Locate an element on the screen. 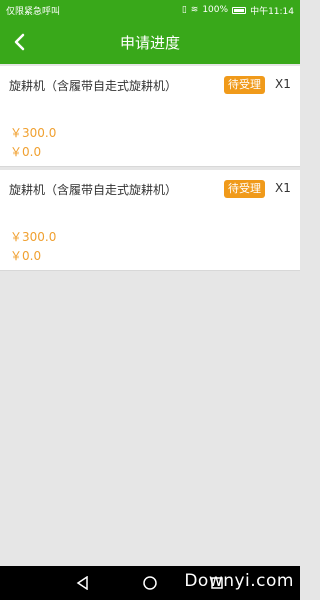 The width and height of the screenshot is (320, 600). battery-percent: 100% is located at coordinates (215, 10).